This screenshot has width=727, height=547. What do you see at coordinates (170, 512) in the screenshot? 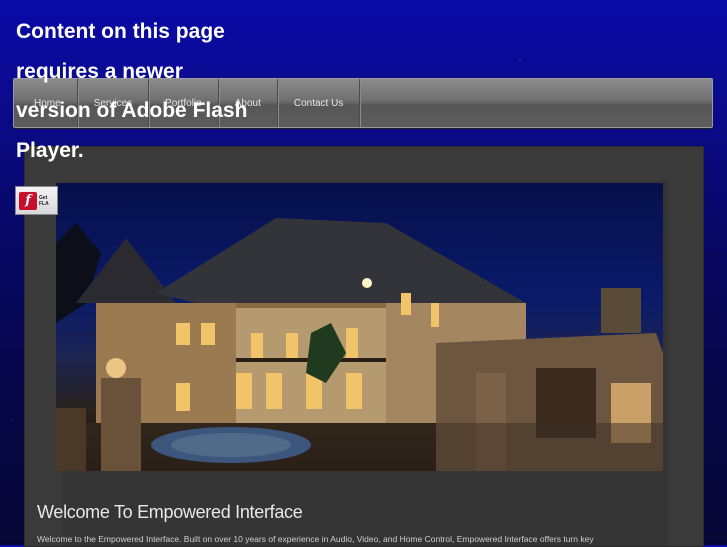
I see `page-title: Welcome To Empowered Interface` at bounding box center [170, 512].